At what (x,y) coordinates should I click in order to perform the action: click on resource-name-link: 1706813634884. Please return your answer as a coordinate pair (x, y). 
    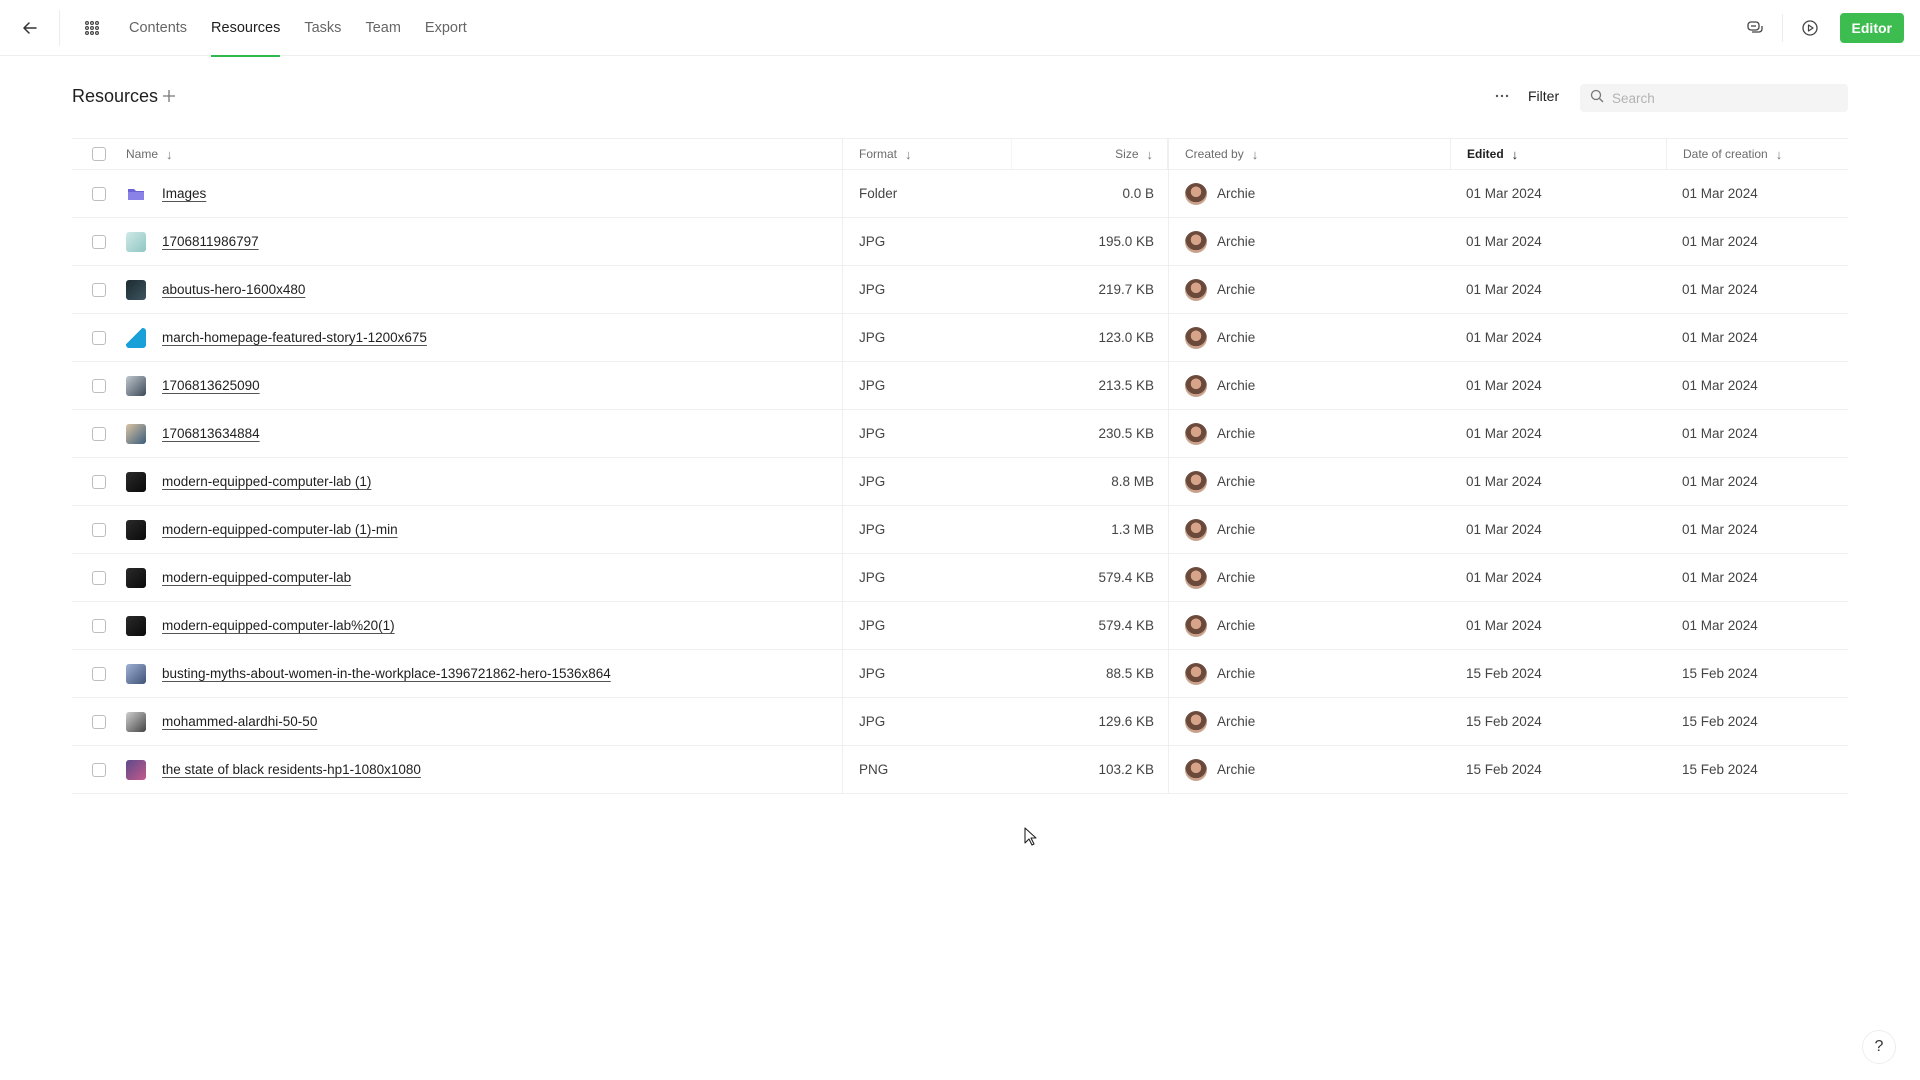
    Looking at the image, I should click on (211, 433).